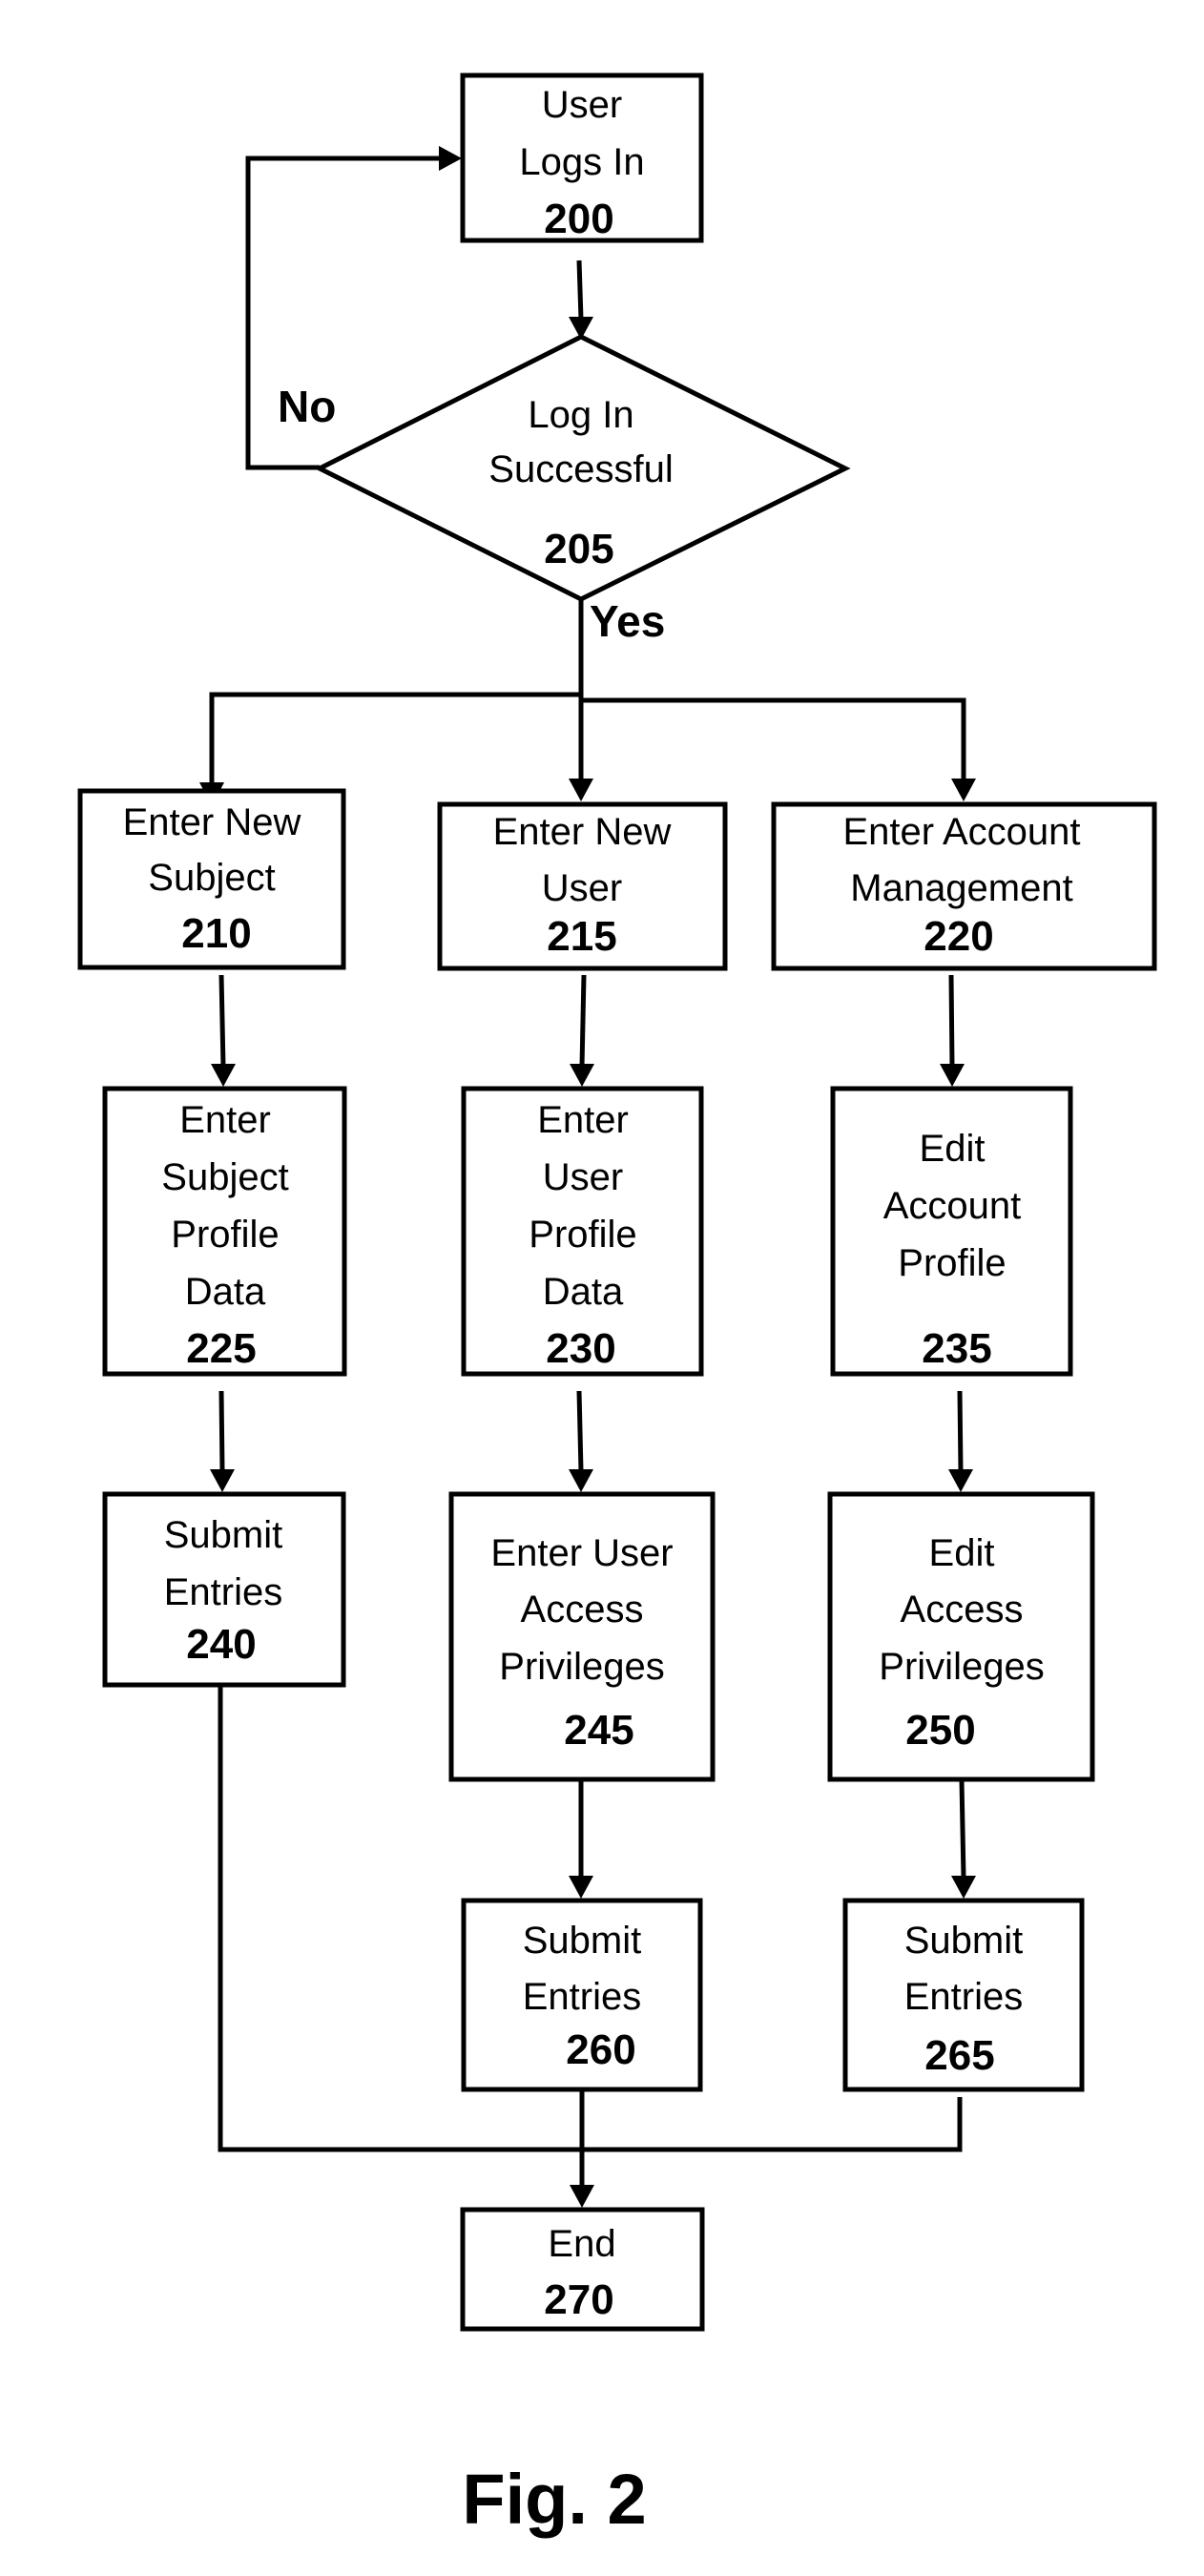  Describe the element at coordinates (940, 1730) in the screenshot. I see `node-250-ref: 250` at that location.